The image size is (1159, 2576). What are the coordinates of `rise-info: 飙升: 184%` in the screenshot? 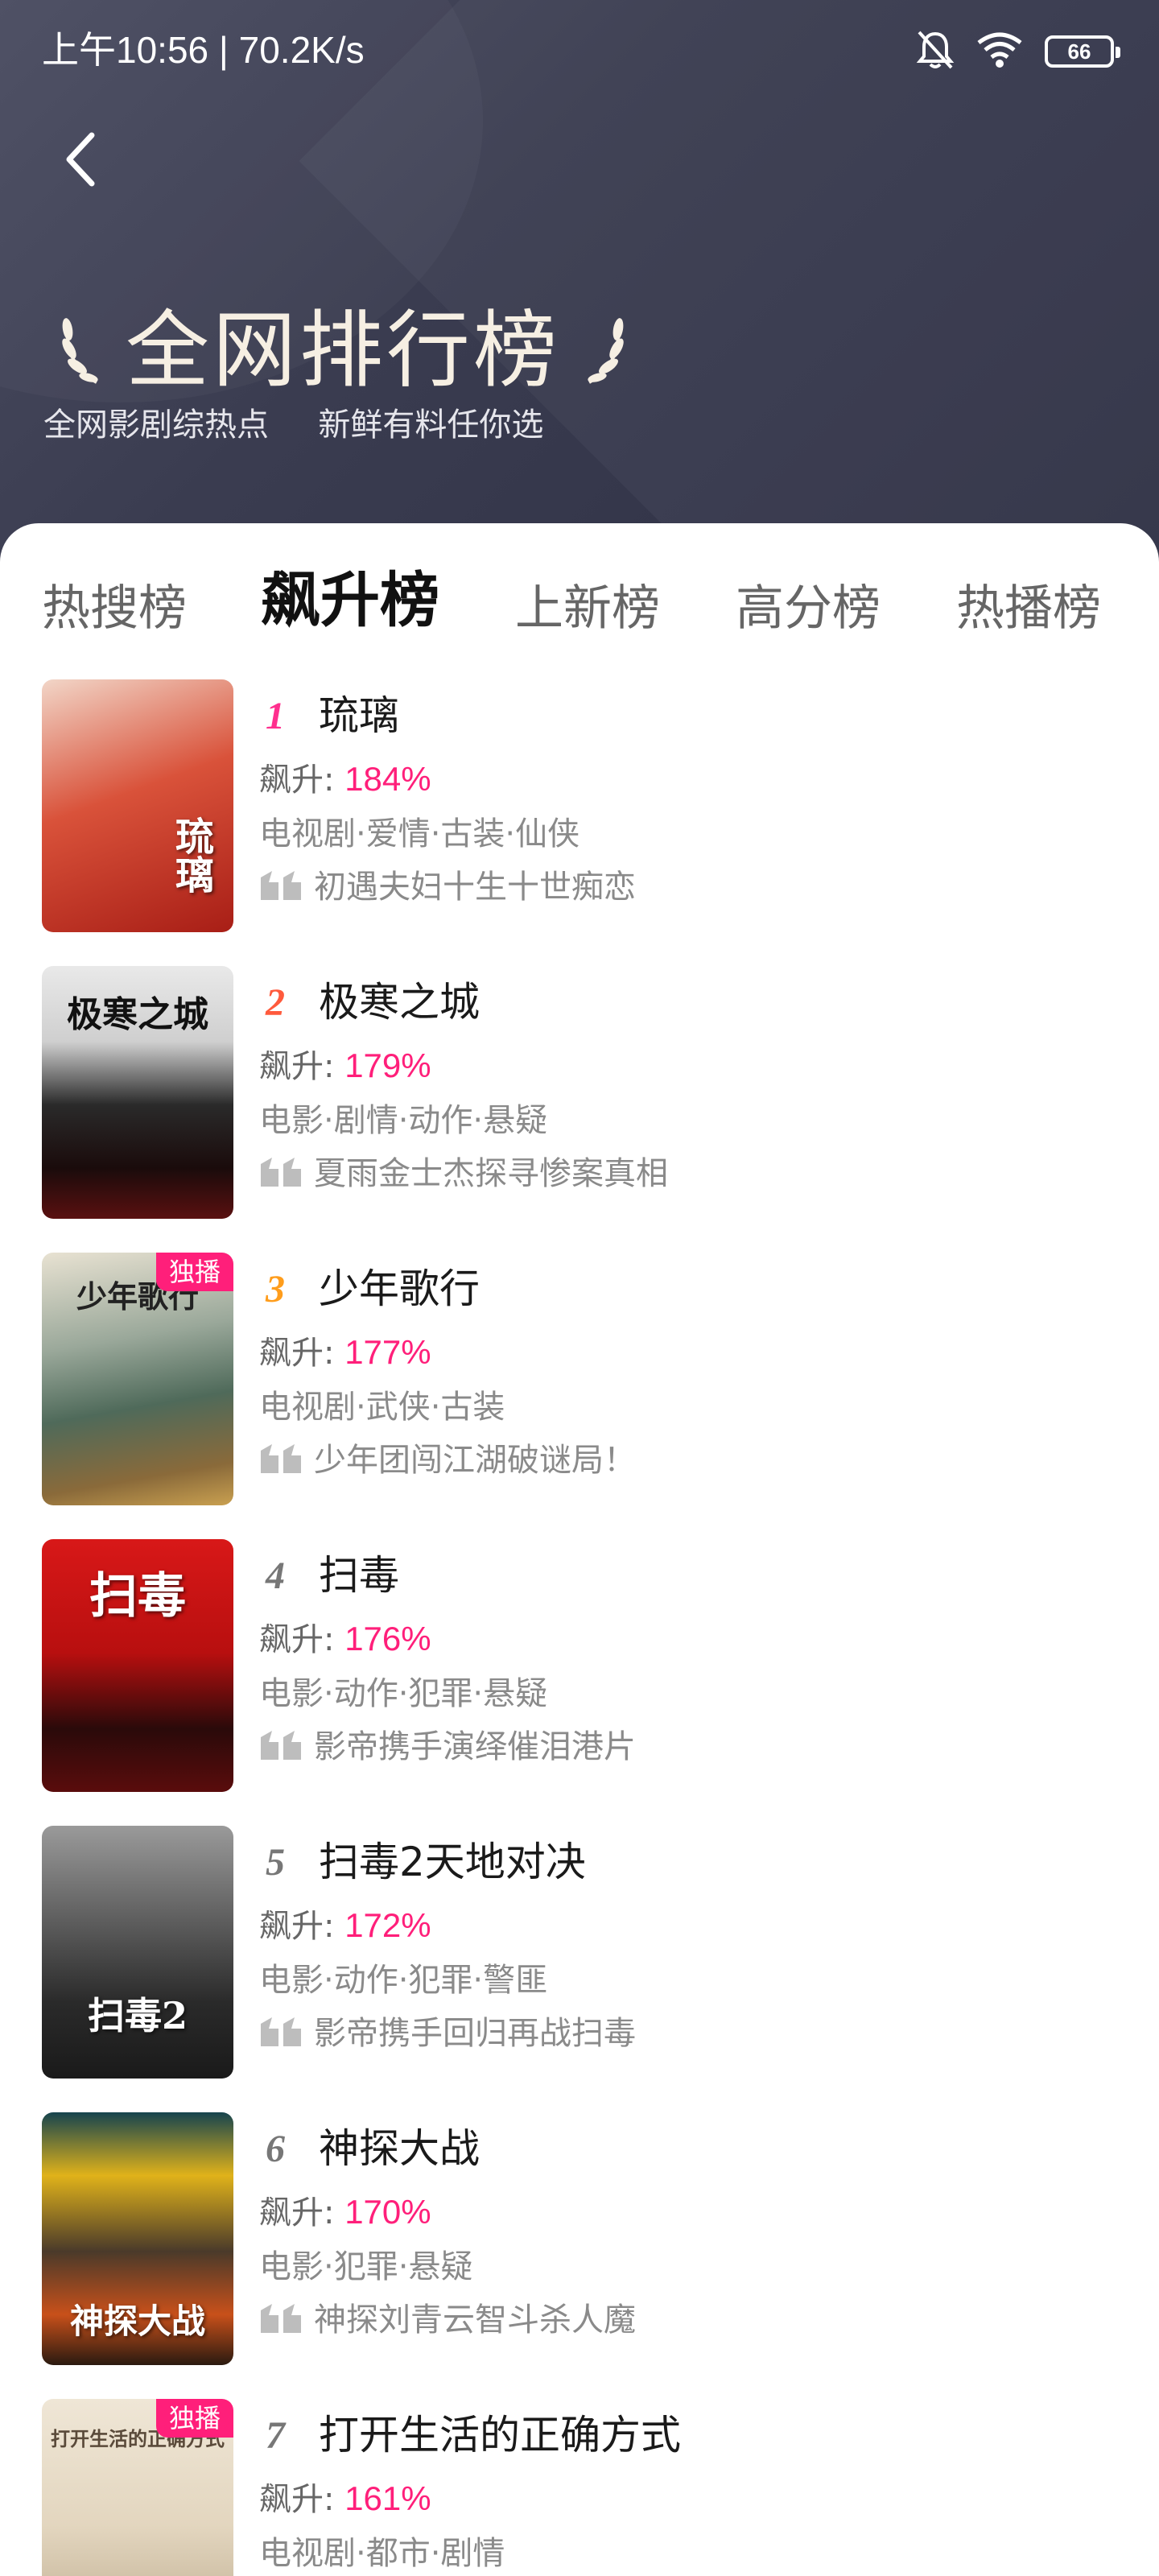 It's located at (345, 779).